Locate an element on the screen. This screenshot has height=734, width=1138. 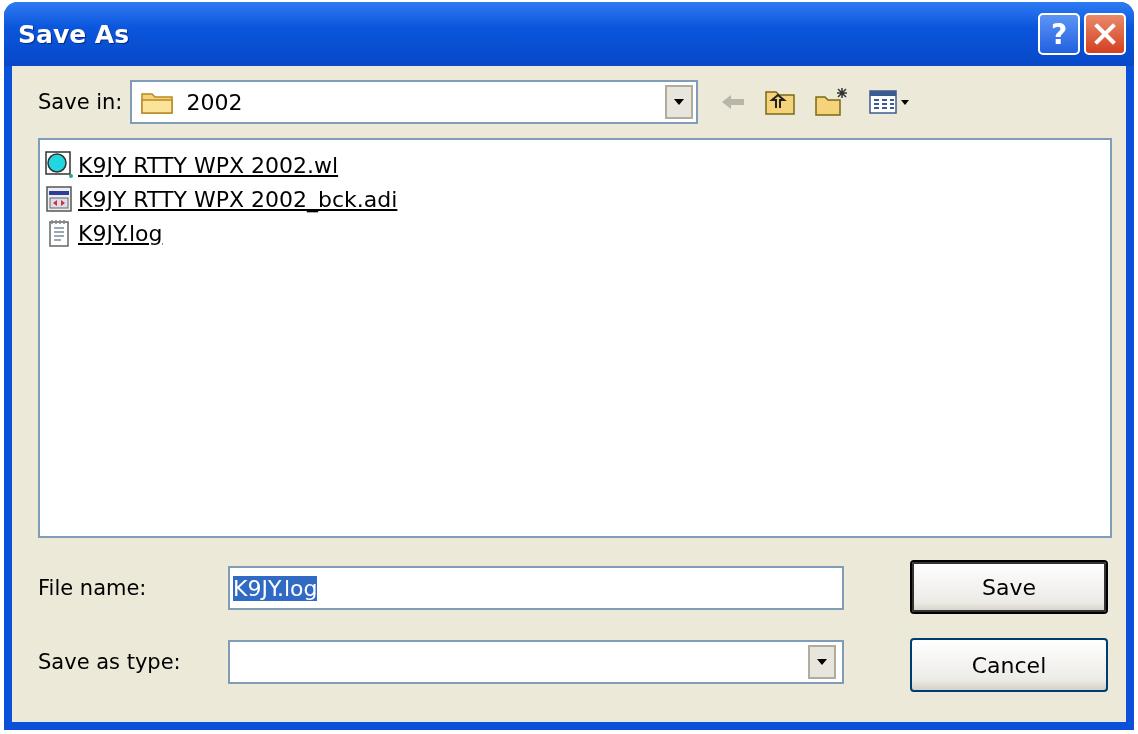
save-in-label: Save in: is located at coordinates (80, 102).